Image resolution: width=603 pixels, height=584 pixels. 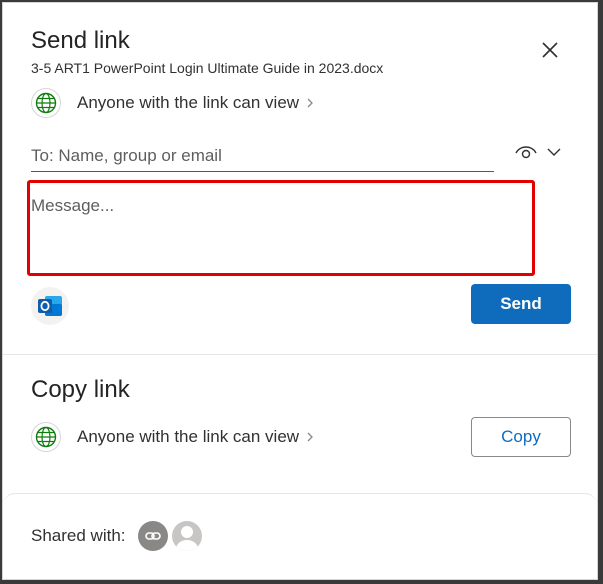 I want to click on shared-with-label: Shared with:, so click(x=78, y=535).